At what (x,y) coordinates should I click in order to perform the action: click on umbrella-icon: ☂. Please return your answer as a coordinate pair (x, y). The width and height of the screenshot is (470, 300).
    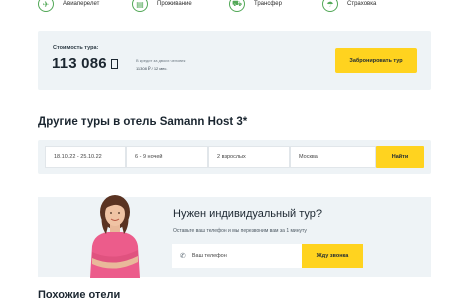
    Looking at the image, I should click on (330, 6).